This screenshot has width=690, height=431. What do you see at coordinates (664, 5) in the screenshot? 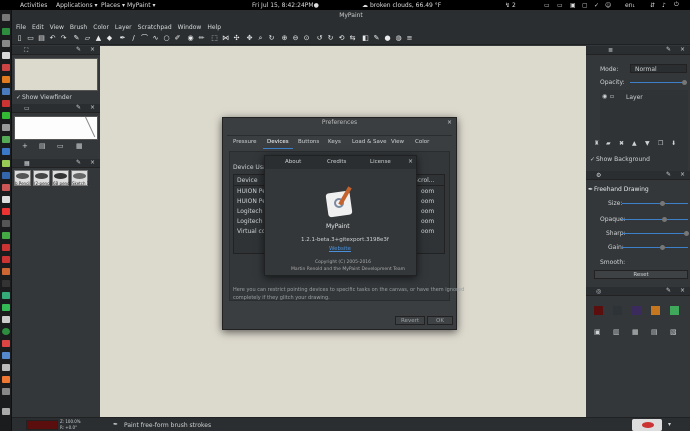
I see `volume-icon: ♪` at bounding box center [664, 5].